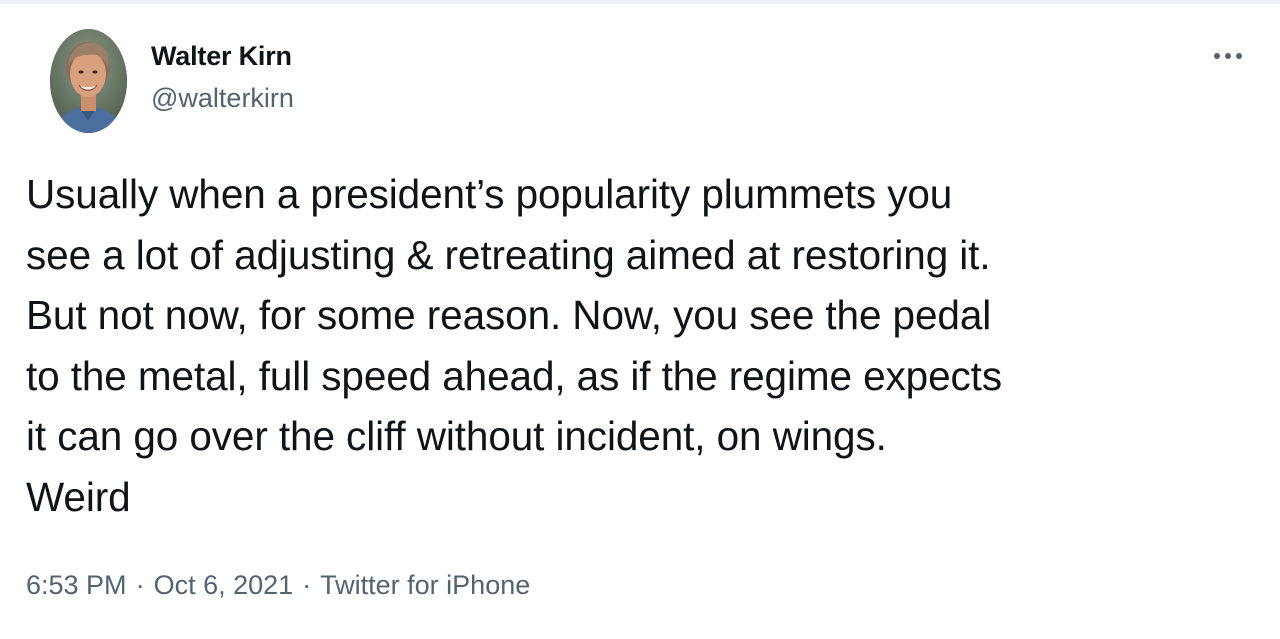 The width and height of the screenshot is (1280, 639). What do you see at coordinates (425, 585) in the screenshot?
I see `tweet-source-link: Twitter for iPhone` at bounding box center [425, 585].